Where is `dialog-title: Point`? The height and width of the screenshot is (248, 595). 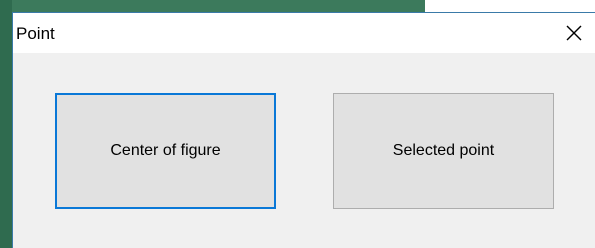
dialog-title: Point is located at coordinates (35, 33).